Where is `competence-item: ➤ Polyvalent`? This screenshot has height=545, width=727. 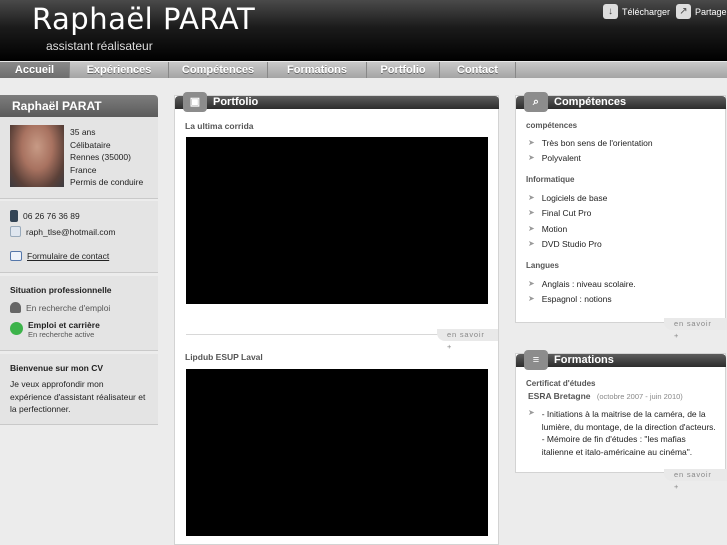 competence-item: ➤ Polyvalent is located at coordinates (554, 158).